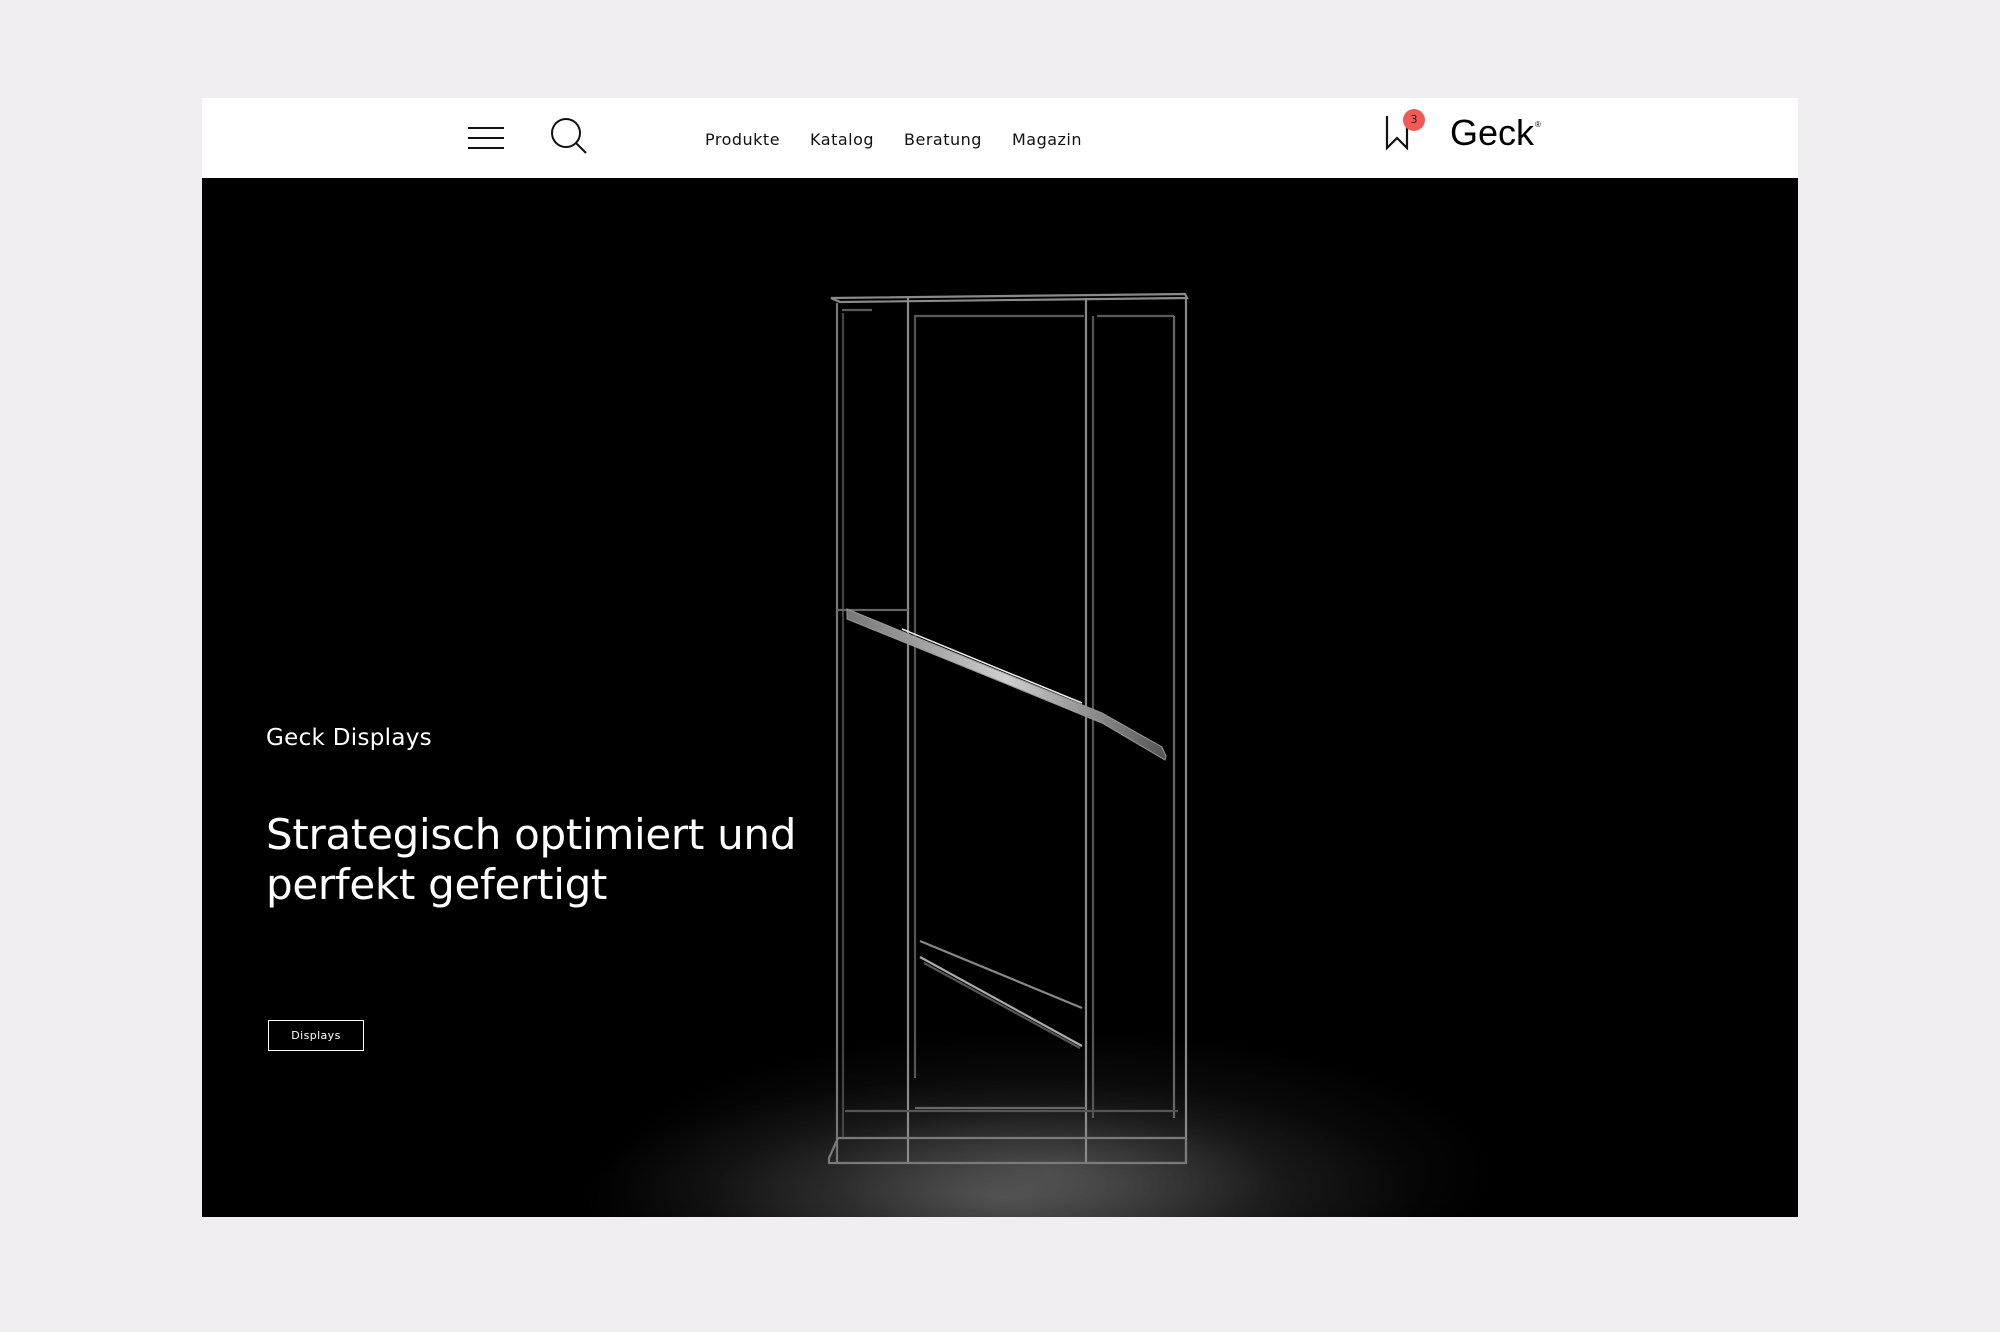  I want to click on displays-button: Displays, so click(316, 1035).